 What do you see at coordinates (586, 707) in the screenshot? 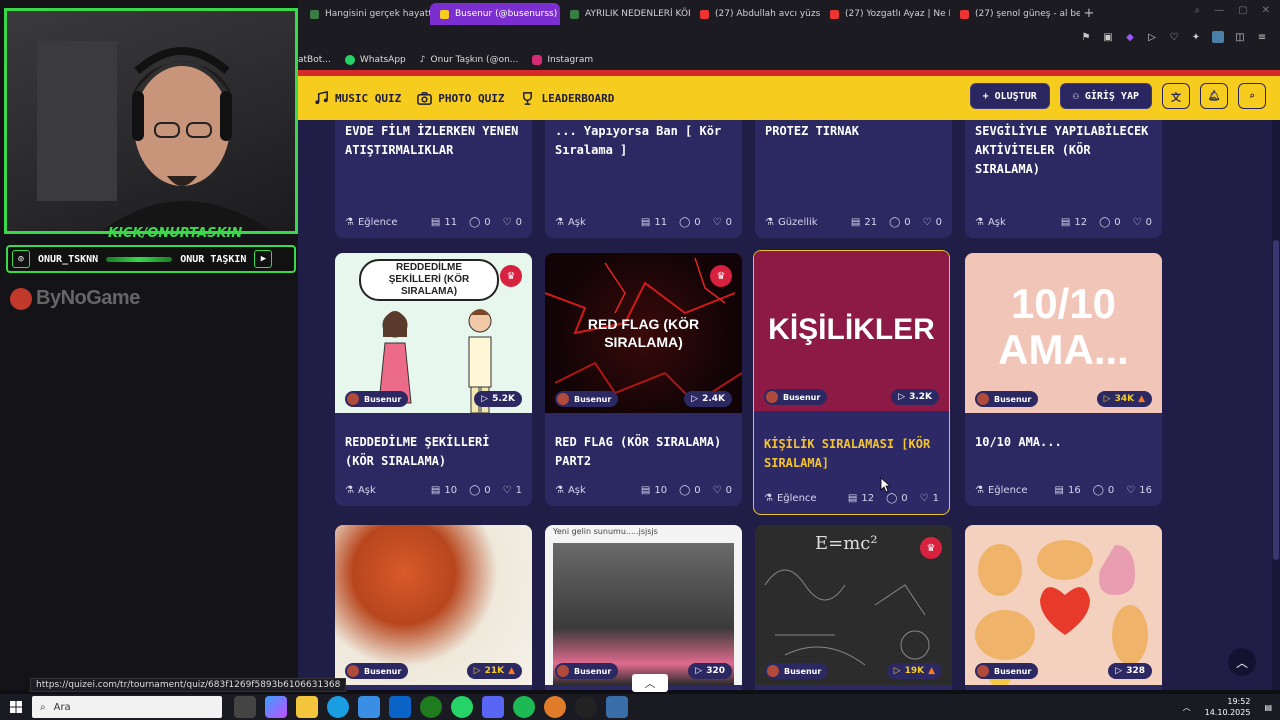
I see `steam-icon` at bounding box center [586, 707].